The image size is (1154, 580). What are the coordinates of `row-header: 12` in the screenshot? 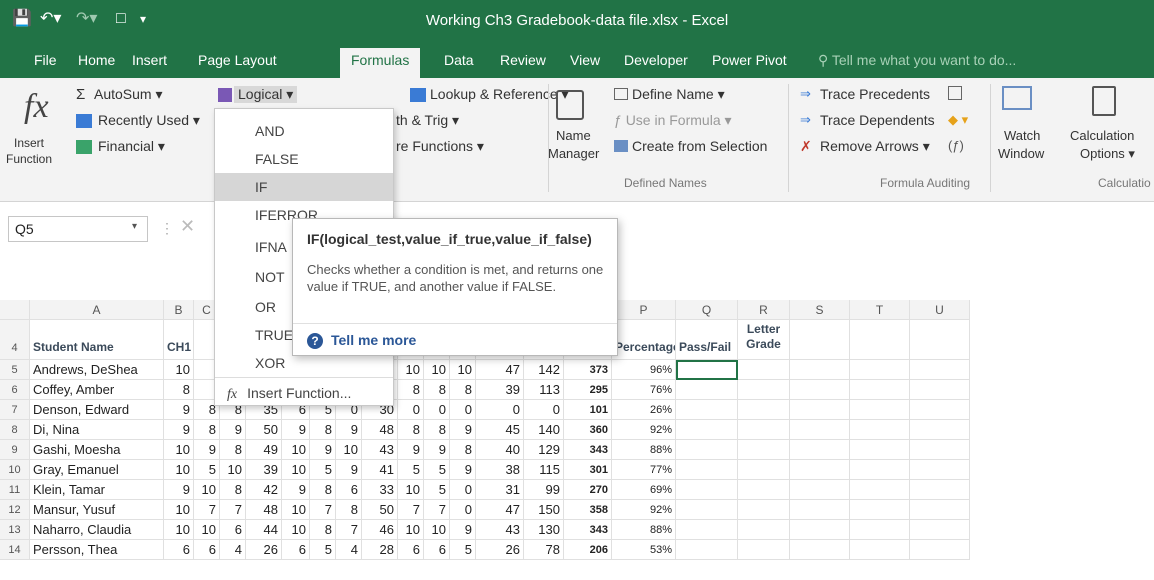 It's located at (15, 510).